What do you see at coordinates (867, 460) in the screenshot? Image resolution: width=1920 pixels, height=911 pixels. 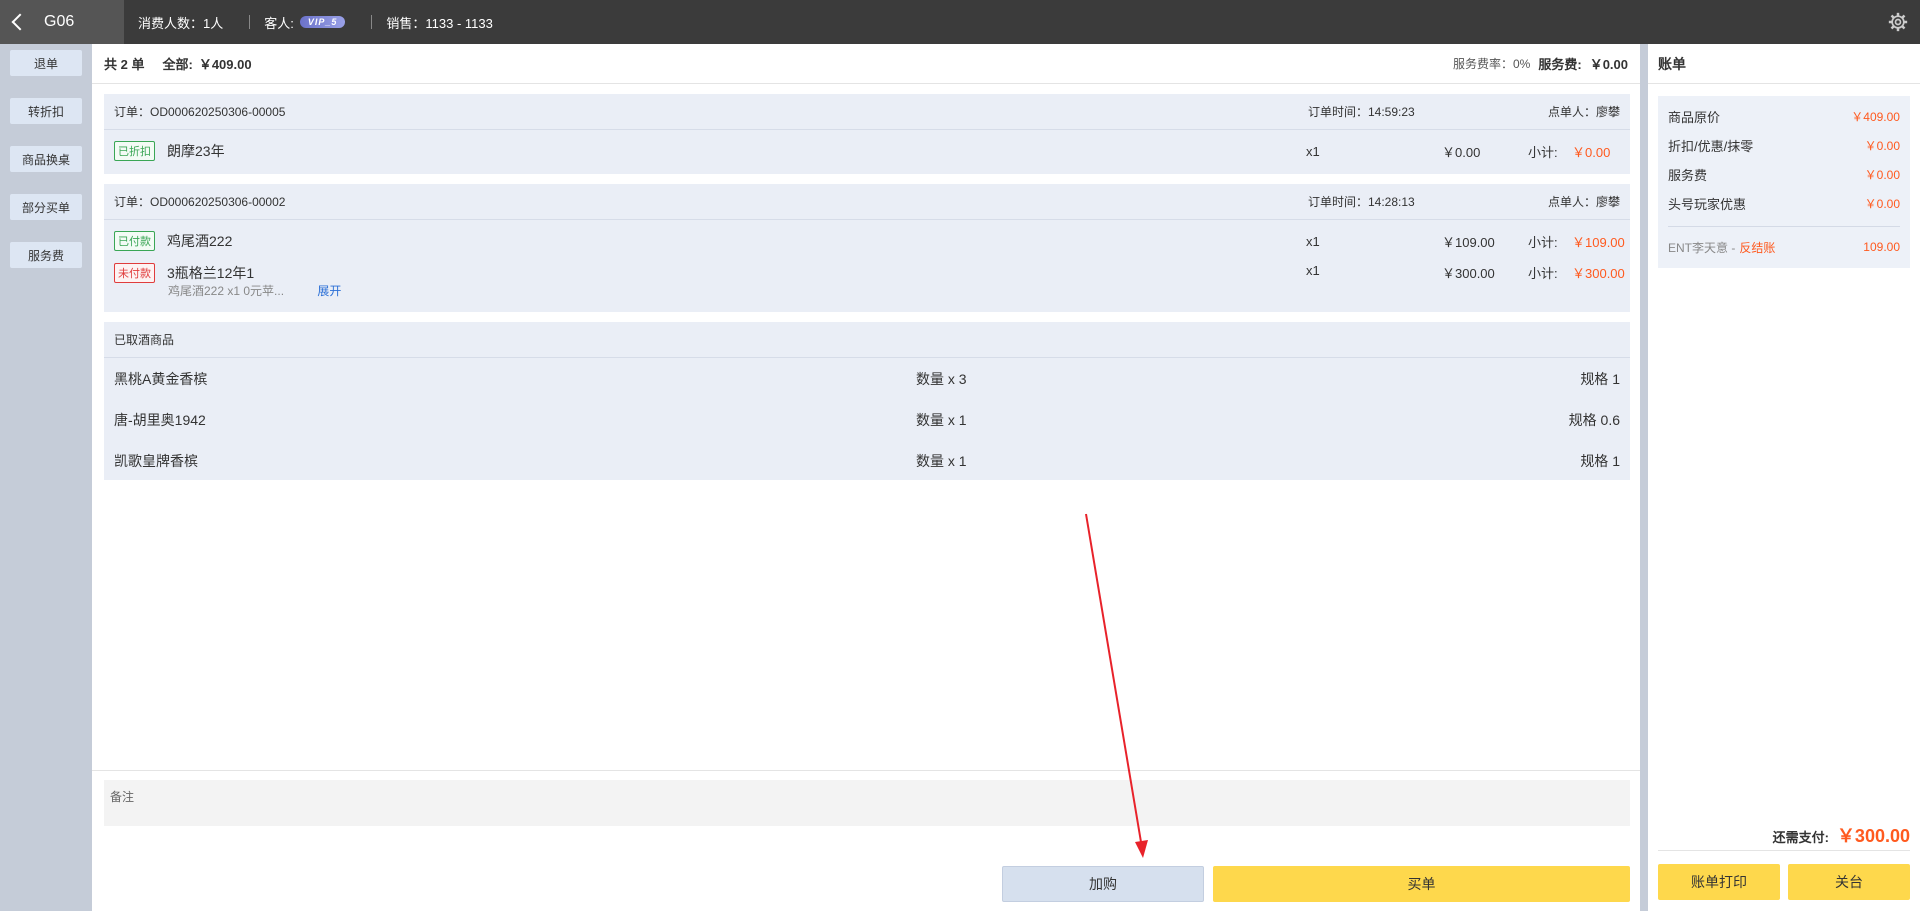 I see `list-item: 凯歌皇牌香槟 数量 x 1 规格 1` at bounding box center [867, 460].